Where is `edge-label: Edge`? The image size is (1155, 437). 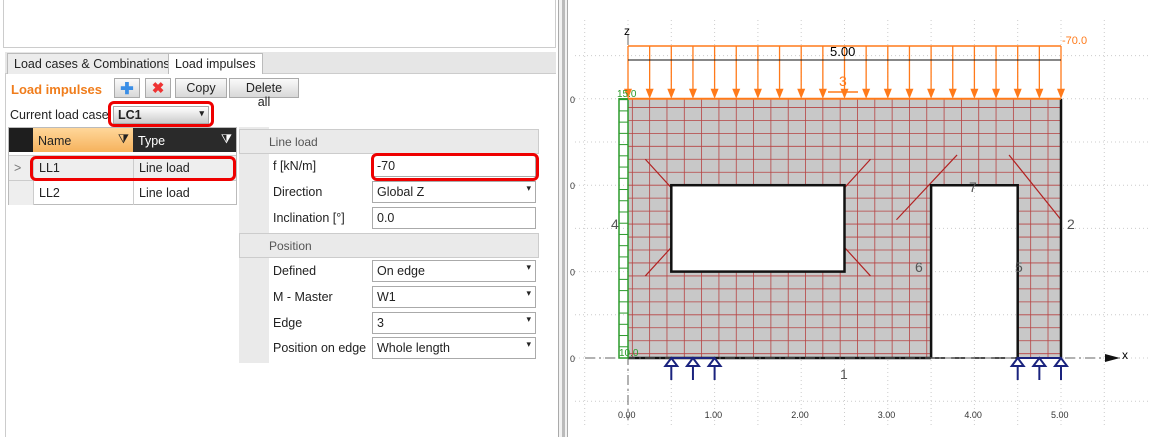 edge-label: Edge is located at coordinates (288, 323).